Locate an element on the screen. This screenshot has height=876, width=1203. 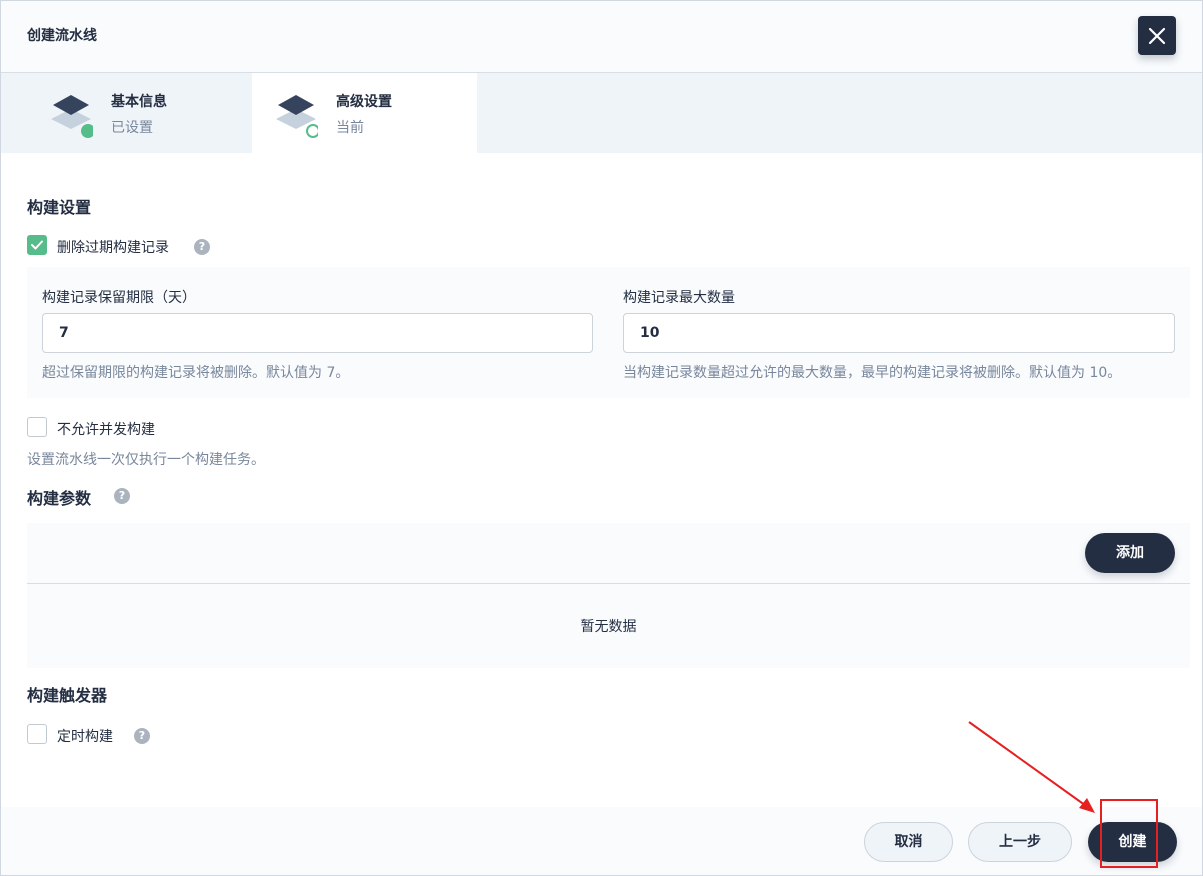
divider is located at coordinates (608, 583).